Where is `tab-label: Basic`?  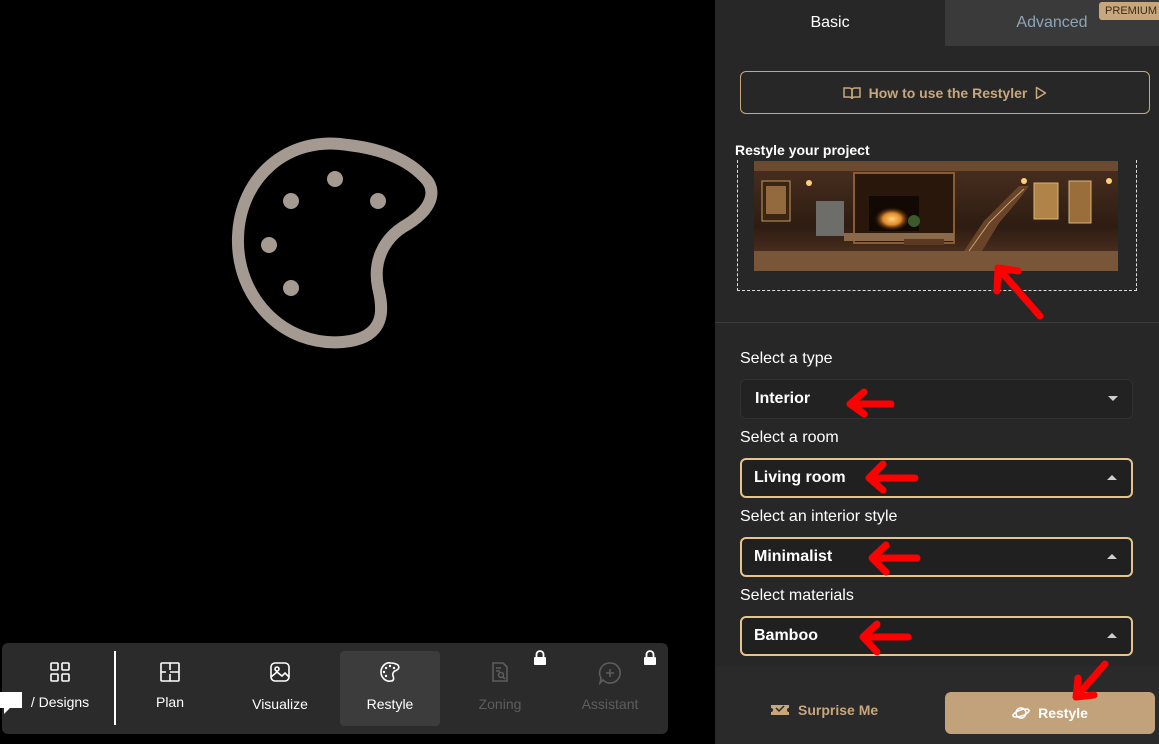
tab-label: Basic is located at coordinates (830, 22).